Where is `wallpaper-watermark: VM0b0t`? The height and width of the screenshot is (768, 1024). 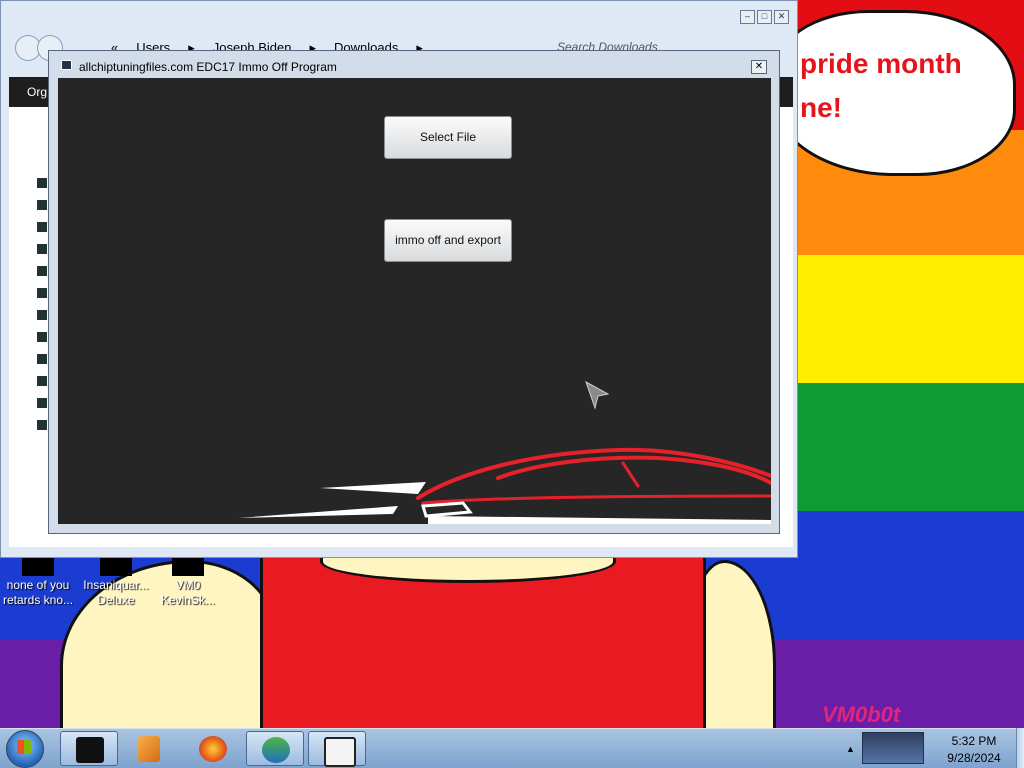 wallpaper-watermark: VM0b0t is located at coordinates (861, 714).